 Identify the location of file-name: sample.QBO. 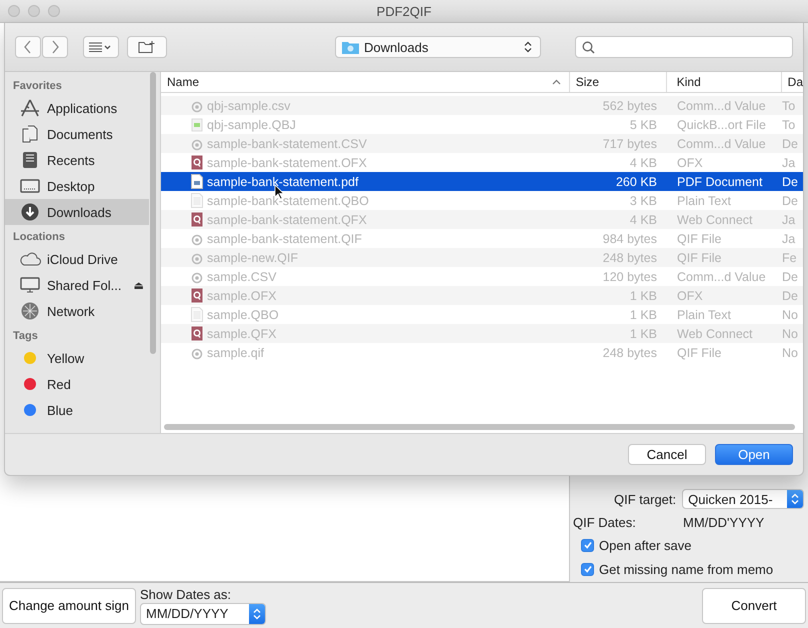
(243, 315).